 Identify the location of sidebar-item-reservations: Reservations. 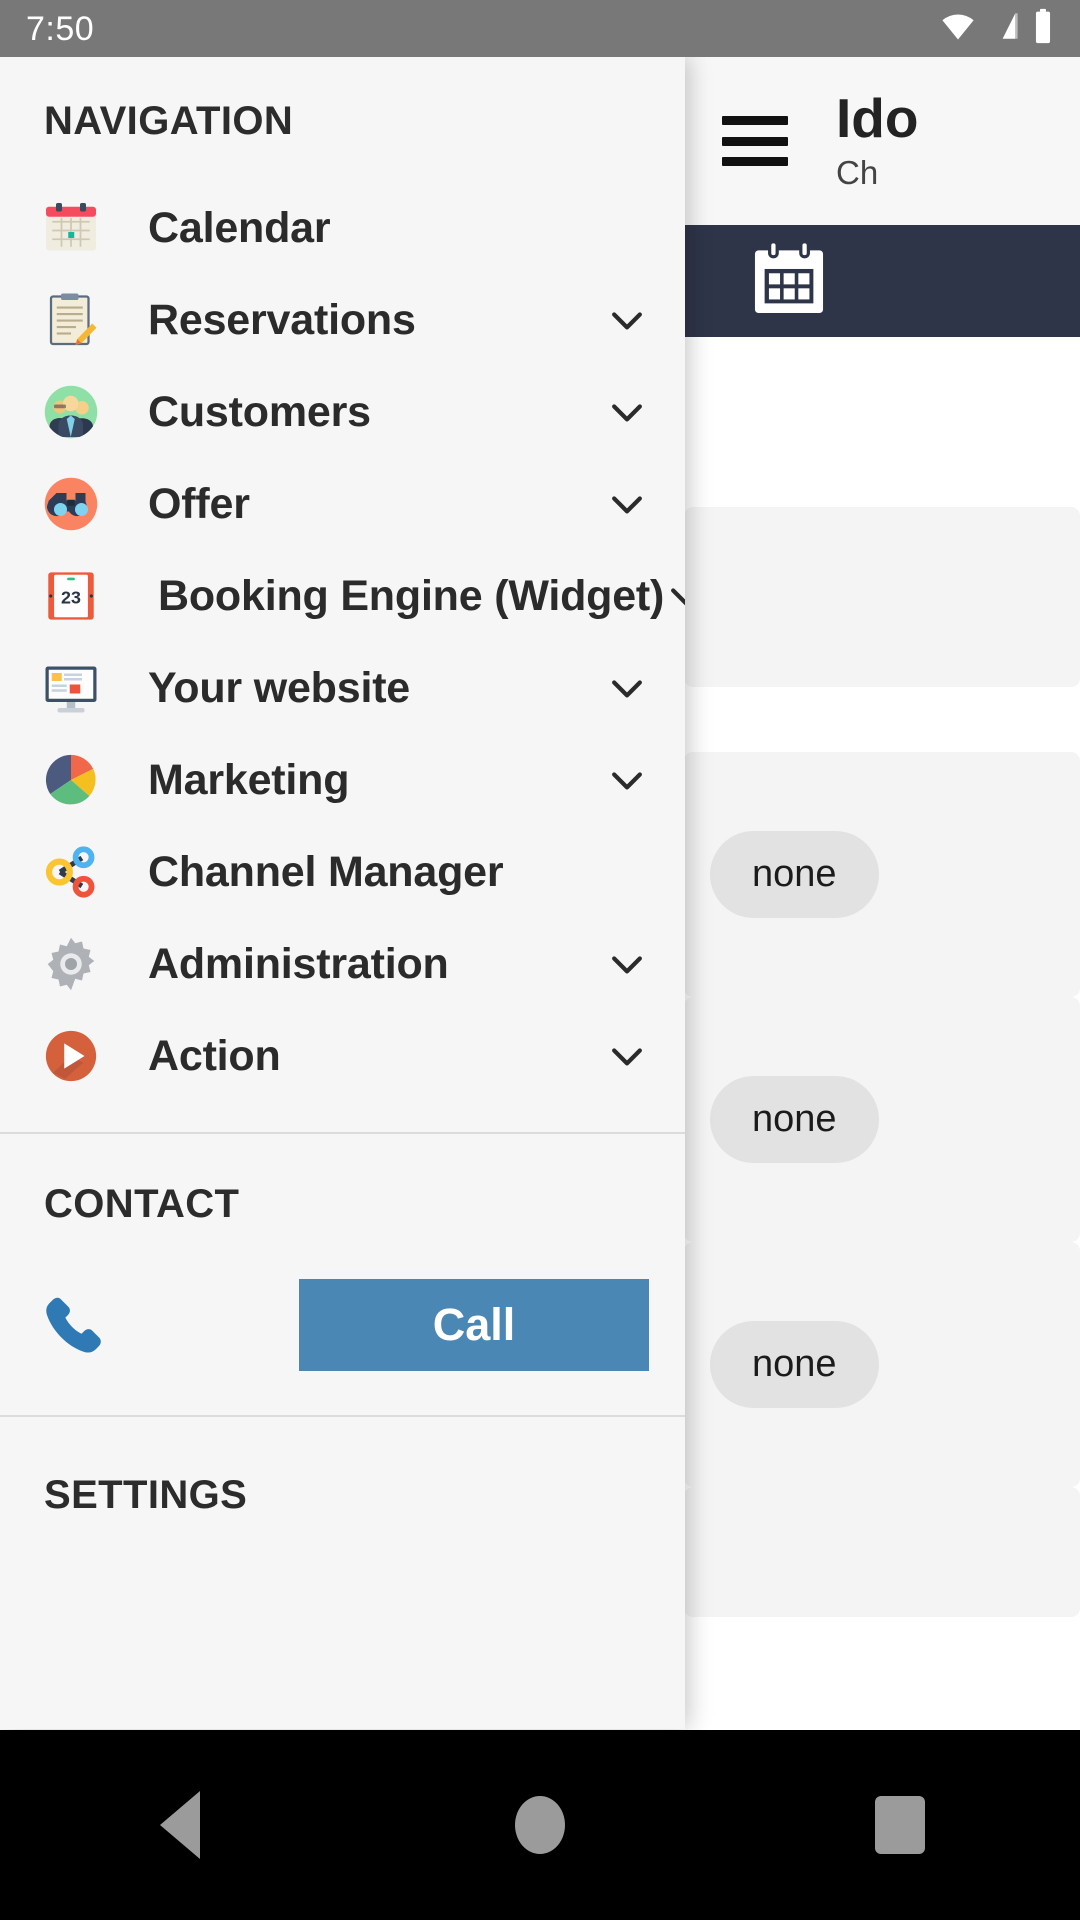
(342, 320).